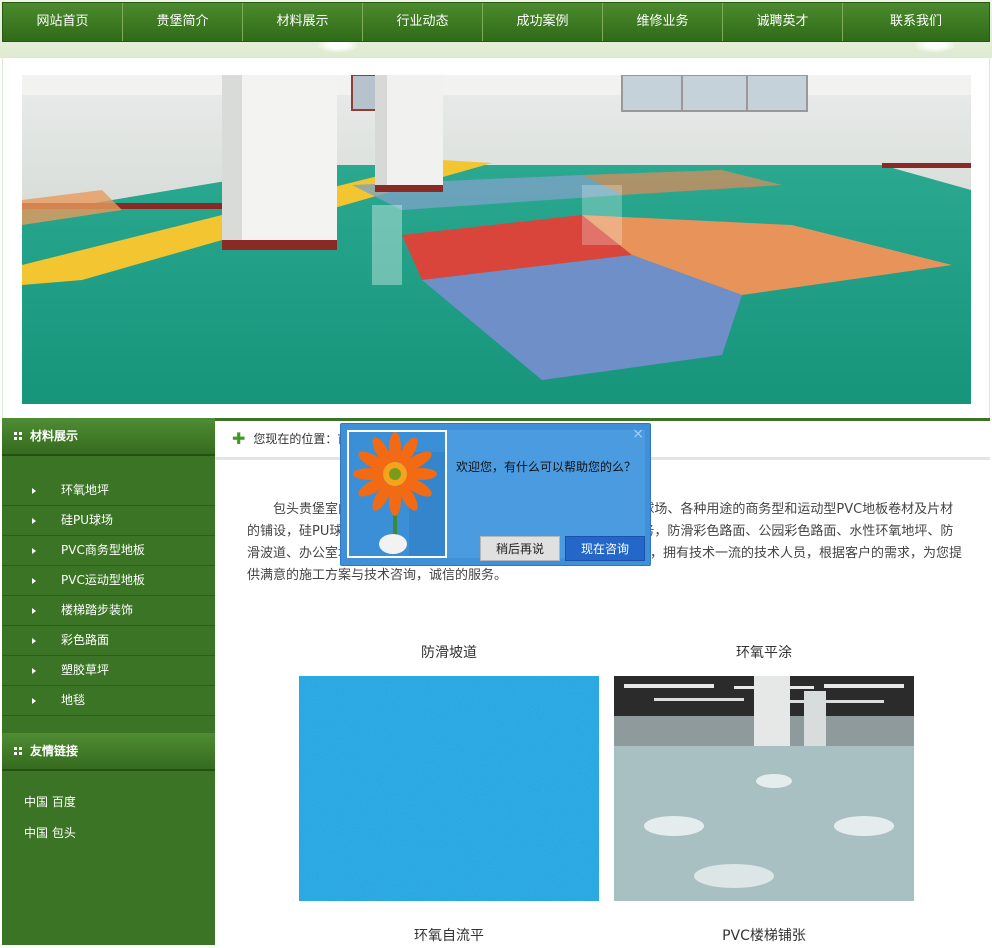 The height and width of the screenshot is (948, 992). I want to click on nav-news: 行业动态, so click(423, 22).